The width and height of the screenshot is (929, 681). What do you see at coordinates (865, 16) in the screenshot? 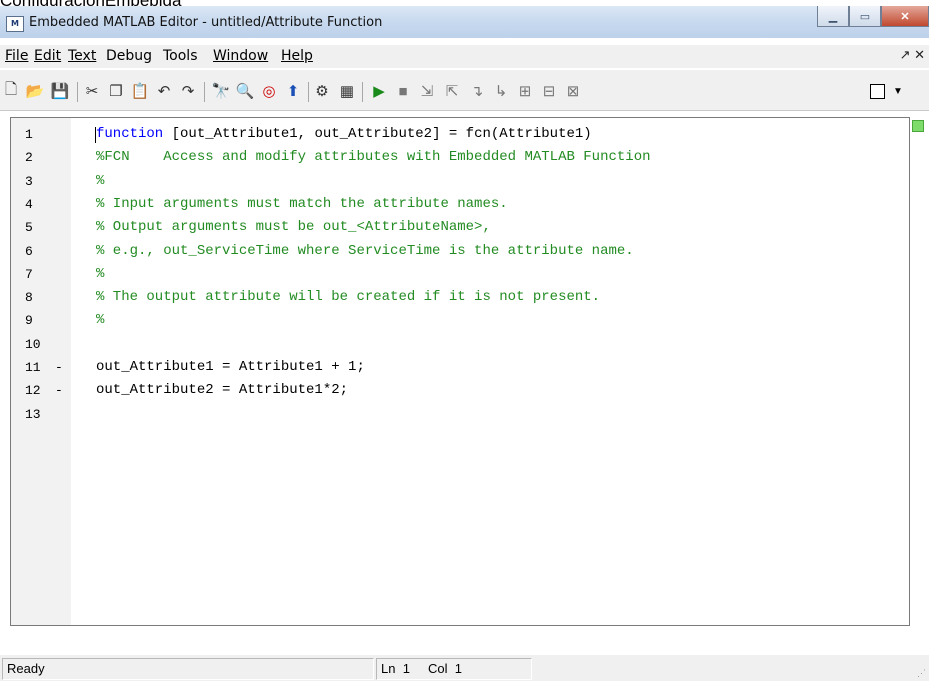
I see `maximize-icon: ▭` at bounding box center [865, 16].